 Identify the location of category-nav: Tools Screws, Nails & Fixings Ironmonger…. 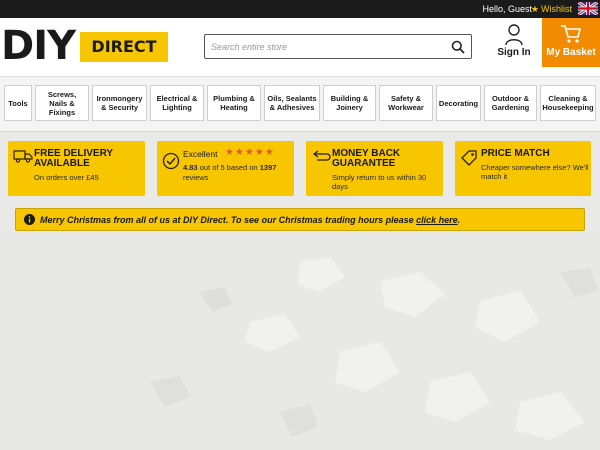
(300, 104).